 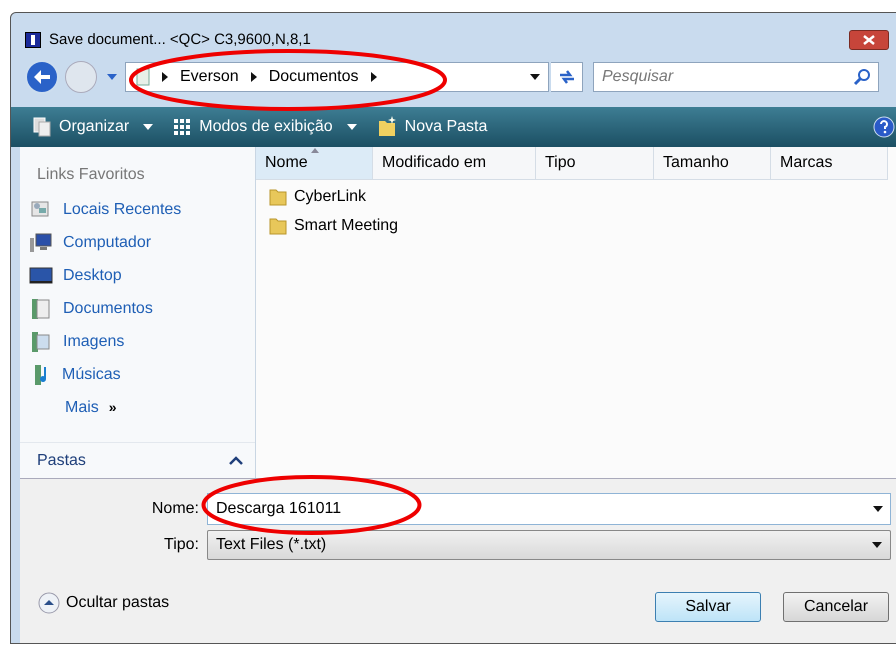 What do you see at coordinates (181, 545) in the screenshot?
I see `type-label: Tipo:` at bounding box center [181, 545].